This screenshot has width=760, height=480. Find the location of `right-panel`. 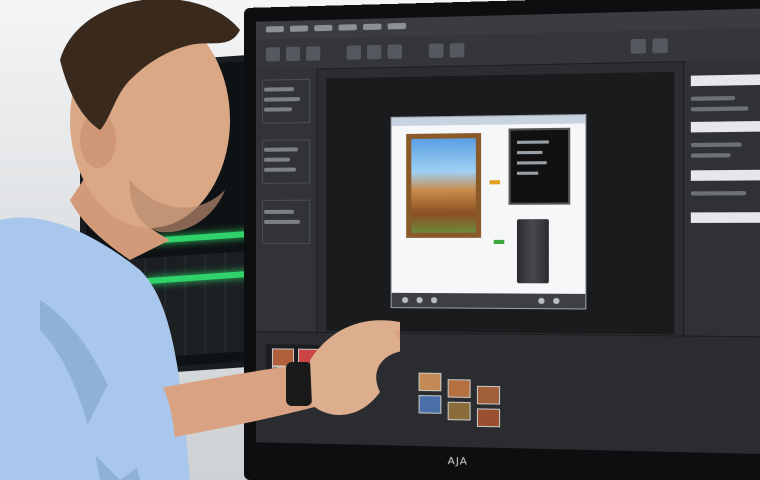

right-panel is located at coordinates (721, 219).